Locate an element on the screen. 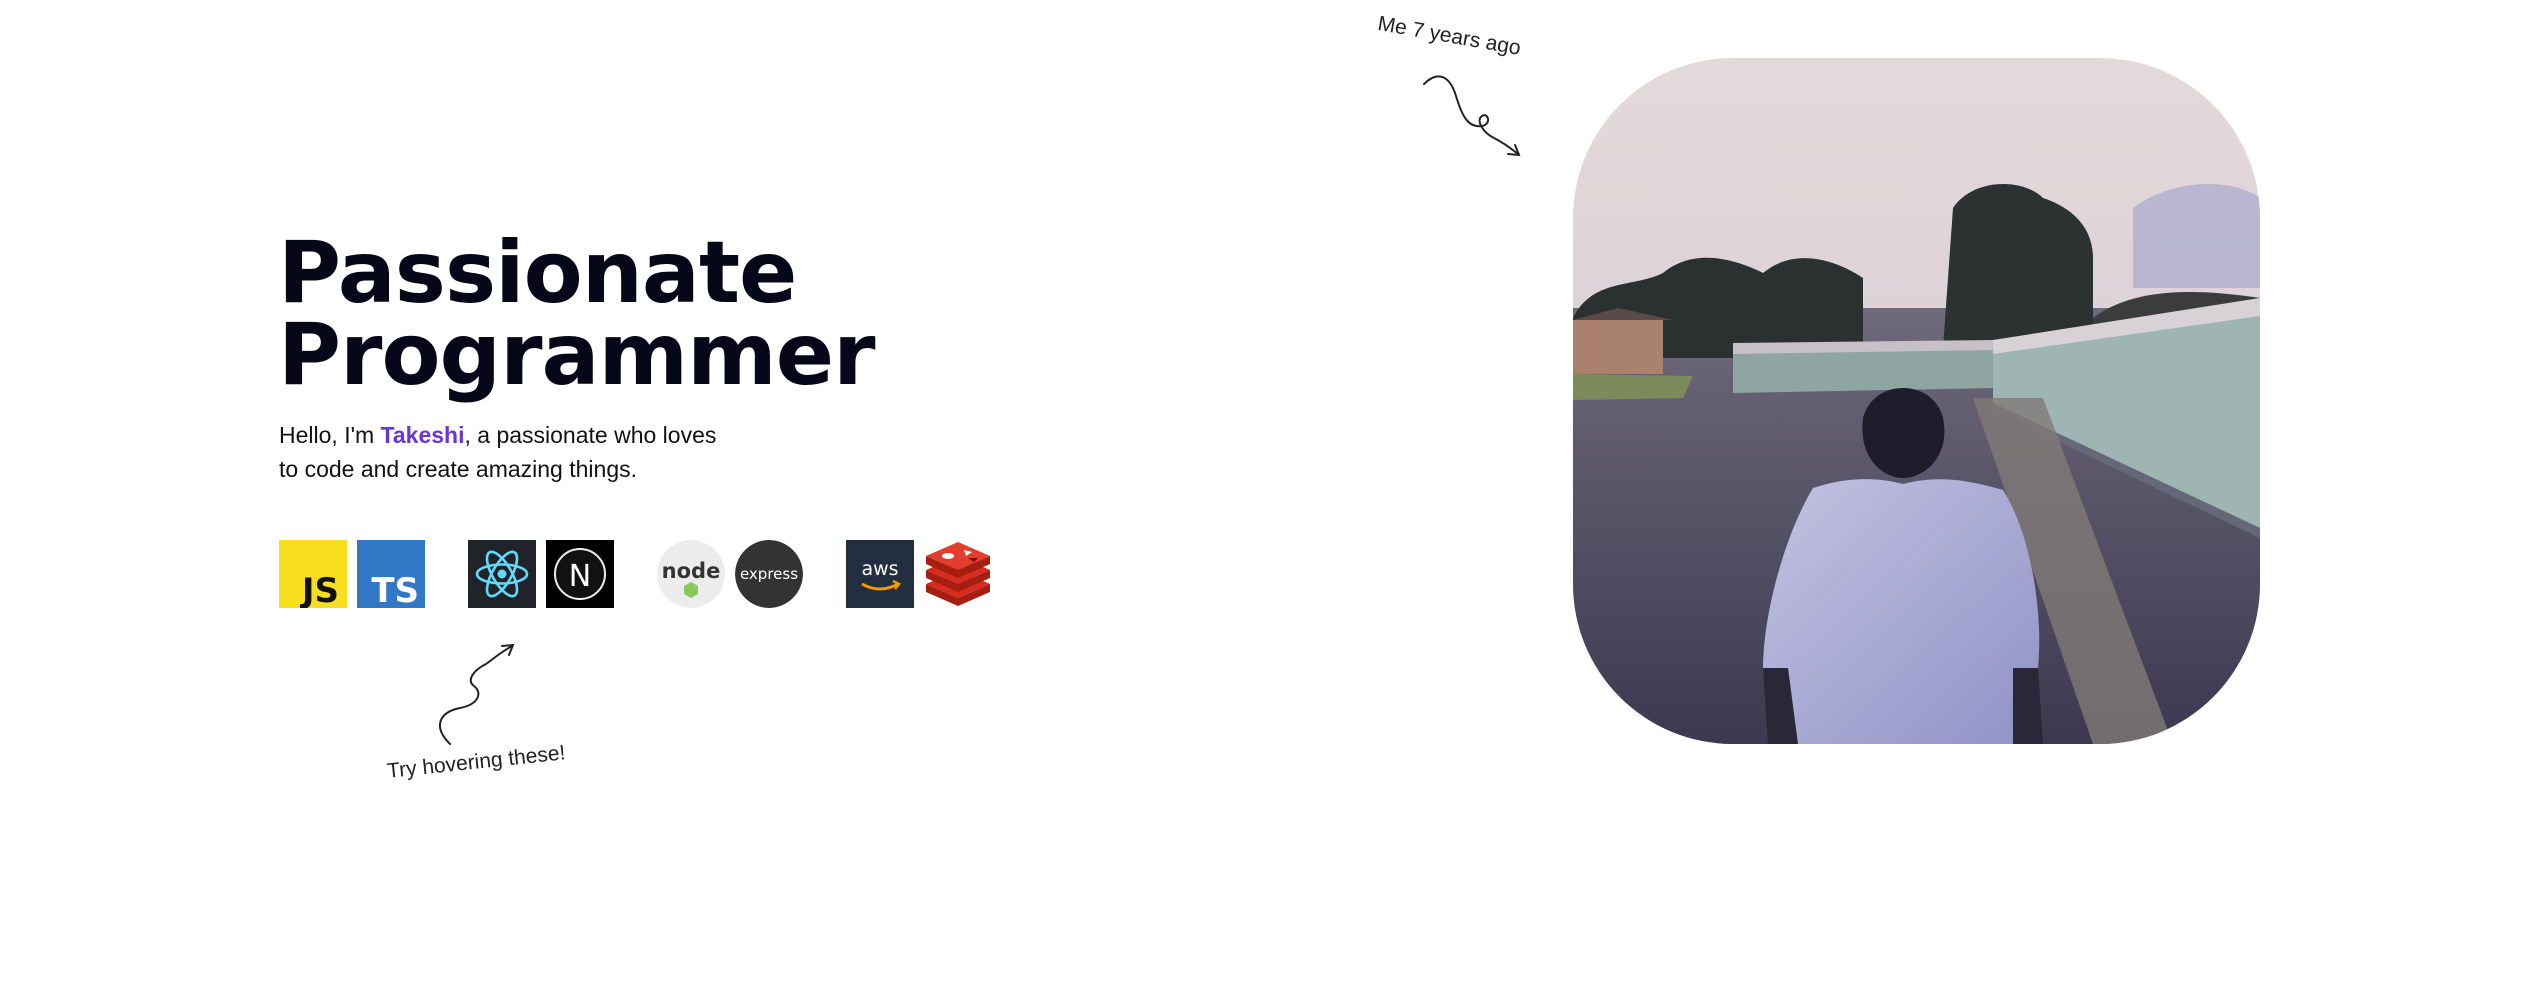 This screenshot has width=2525, height=1002. nextjs-label: N is located at coordinates (580, 576).